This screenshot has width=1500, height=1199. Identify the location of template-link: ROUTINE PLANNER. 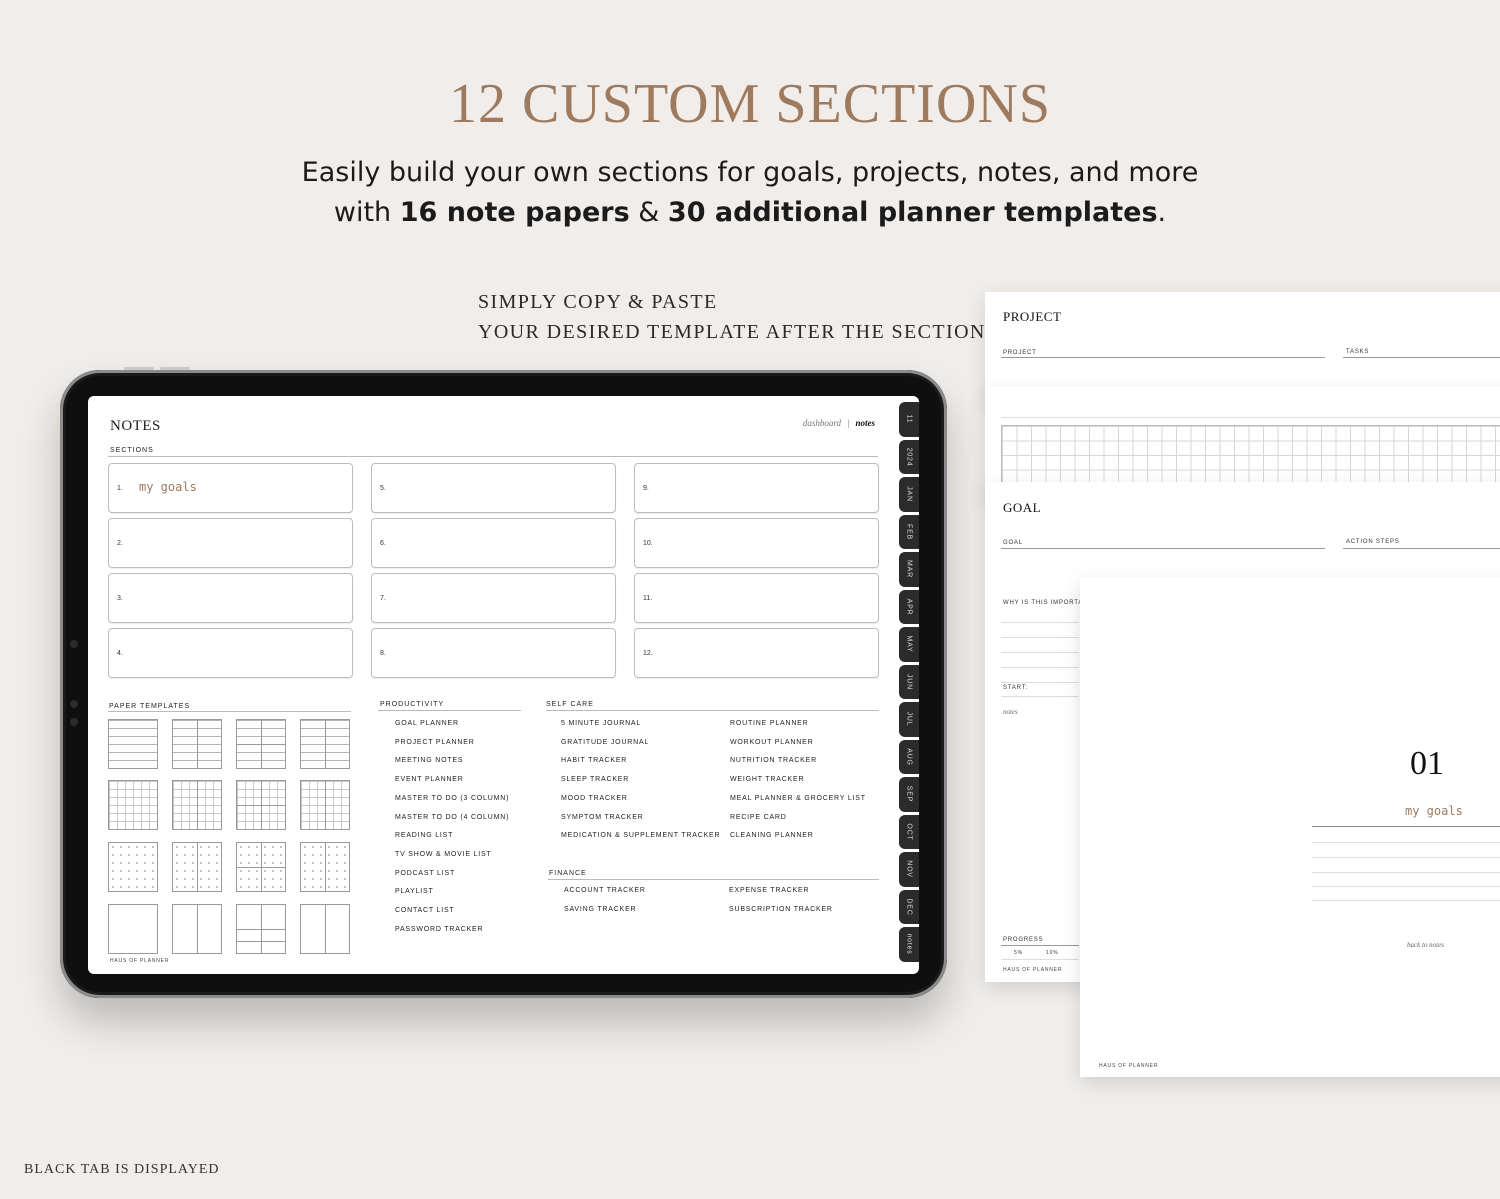
(798, 724).